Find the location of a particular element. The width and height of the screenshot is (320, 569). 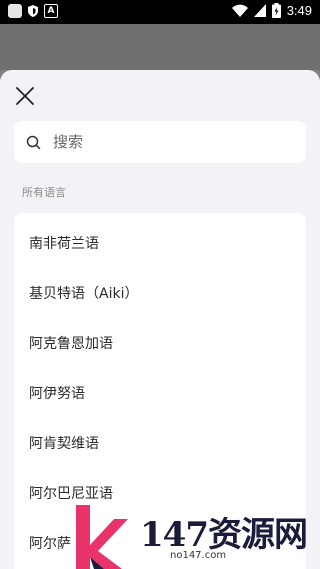

watermark-url: no147.com is located at coordinates (198, 555).